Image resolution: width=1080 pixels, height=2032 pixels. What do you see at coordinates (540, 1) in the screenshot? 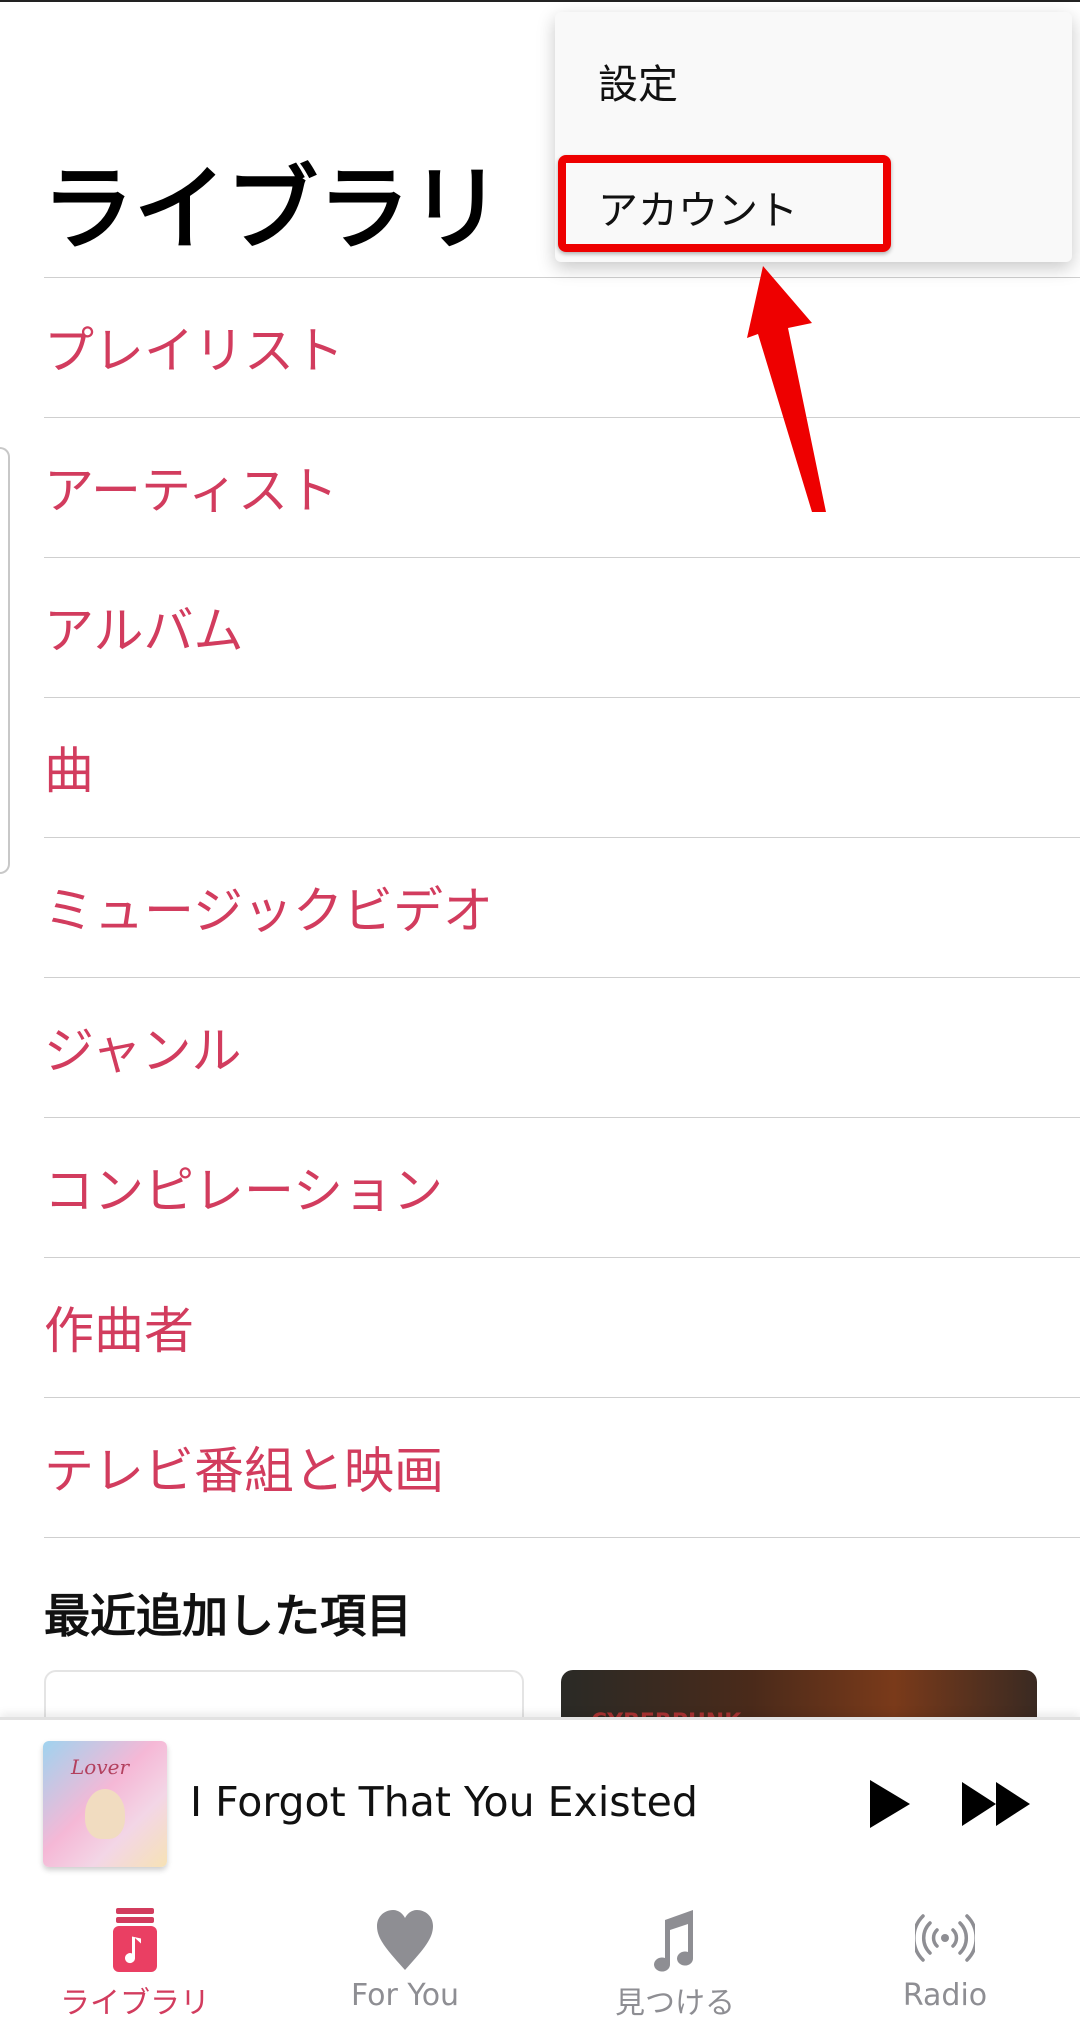
I see `status-bar-edge` at bounding box center [540, 1].